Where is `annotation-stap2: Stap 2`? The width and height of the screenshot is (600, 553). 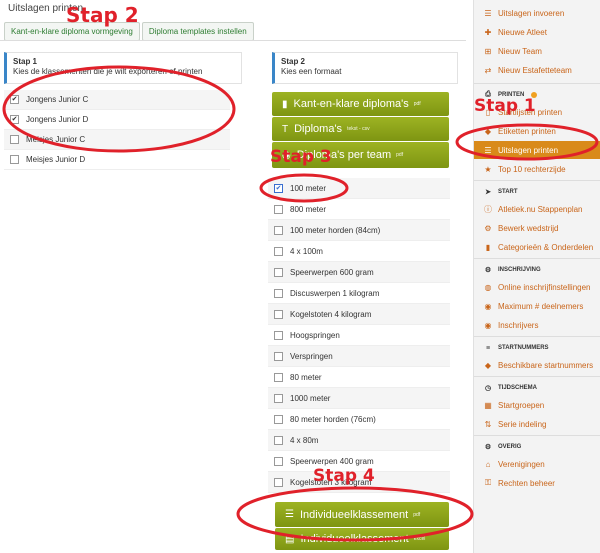 annotation-stap2: Stap 2 is located at coordinates (102, 15).